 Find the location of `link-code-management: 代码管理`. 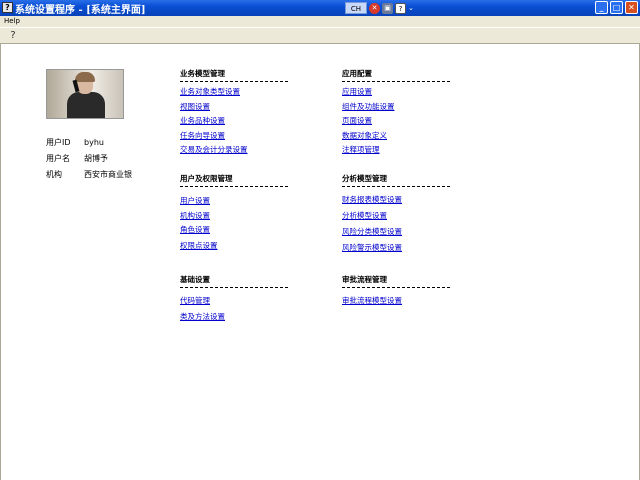

link-code-management: 代码管理 is located at coordinates (235, 301).